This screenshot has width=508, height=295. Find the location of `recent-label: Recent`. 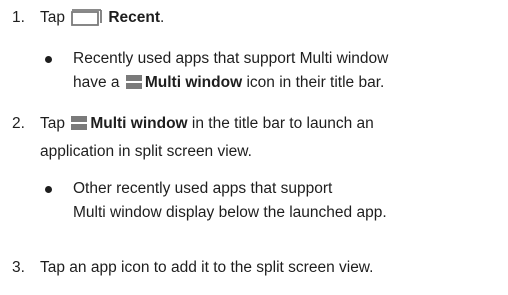

recent-label: Recent is located at coordinates (134, 17).